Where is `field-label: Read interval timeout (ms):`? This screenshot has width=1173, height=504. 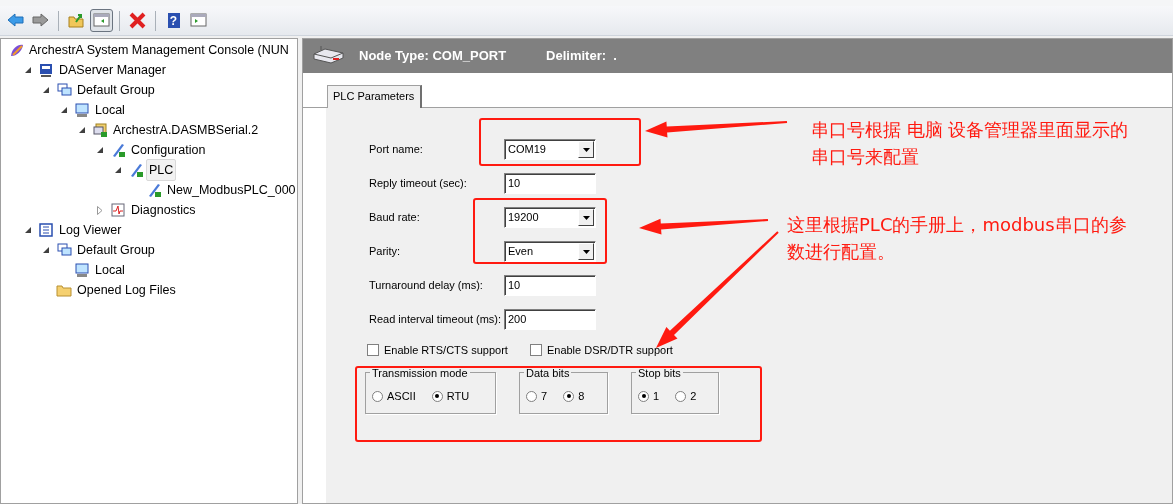 field-label: Read interval timeout (ms): is located at coordinates (436, 320).